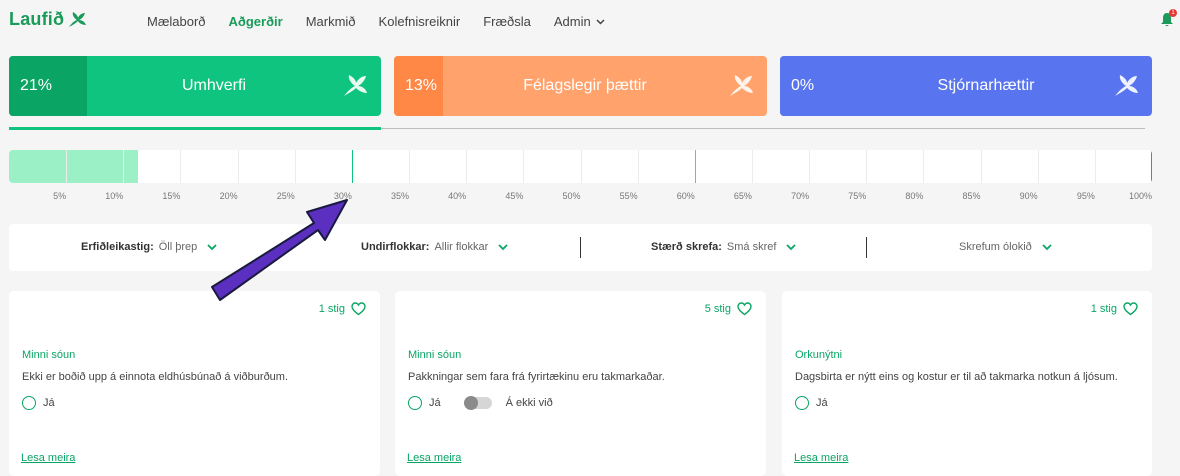 This screenshot has width=1180, height=476. I want to click on tick-label: 55%, so click(628, 196).